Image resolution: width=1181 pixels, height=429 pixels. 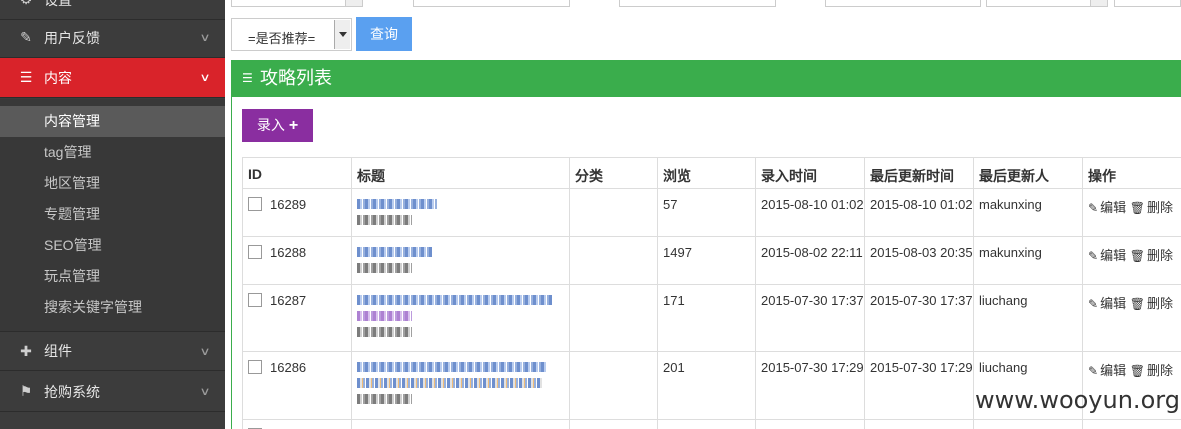 What do you see at coordinates (1027, 318) in the screenshot?
I see `updater-cell: liuchang` at bounding box center [1027, 318].